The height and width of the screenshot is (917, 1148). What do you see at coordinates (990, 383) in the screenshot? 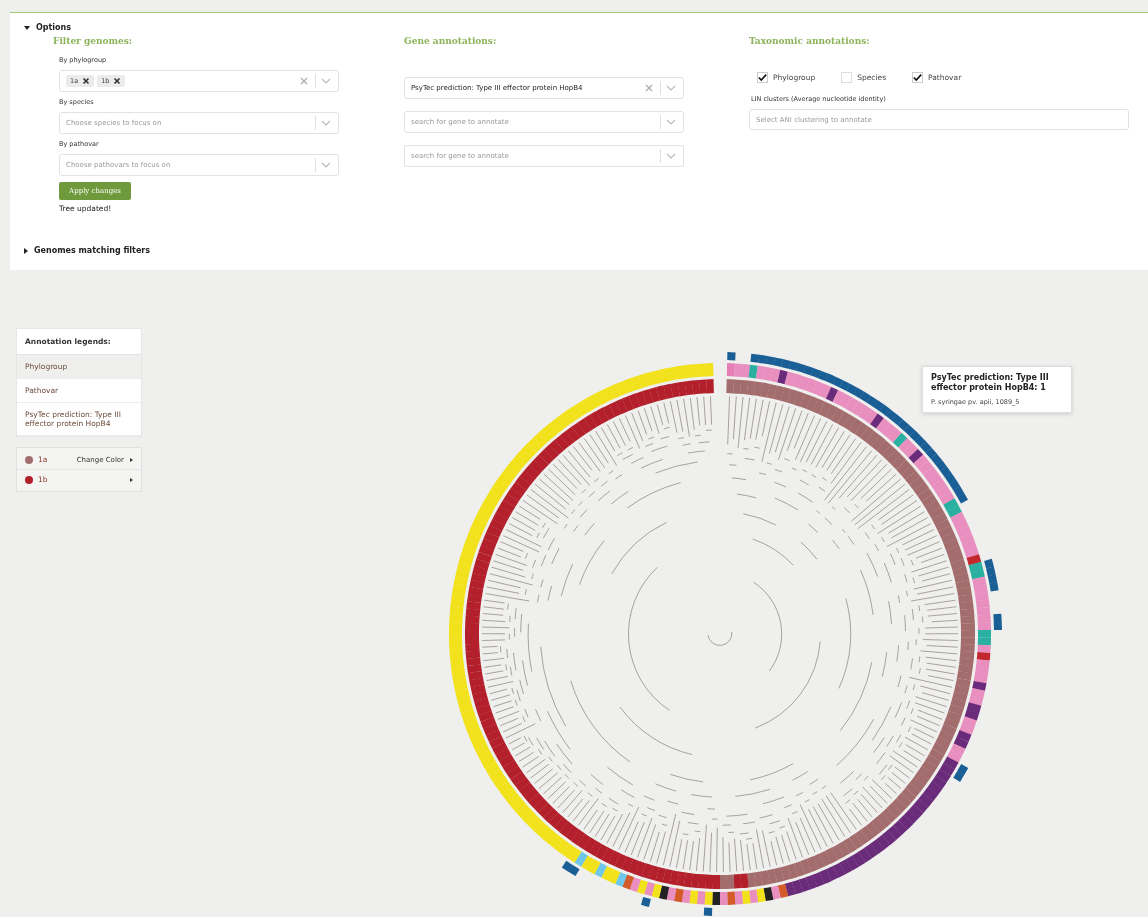
I see `tooltip-title: PsyTec prediction: Type III effector protein HopB4: 1` at bounding box center [990, 383].